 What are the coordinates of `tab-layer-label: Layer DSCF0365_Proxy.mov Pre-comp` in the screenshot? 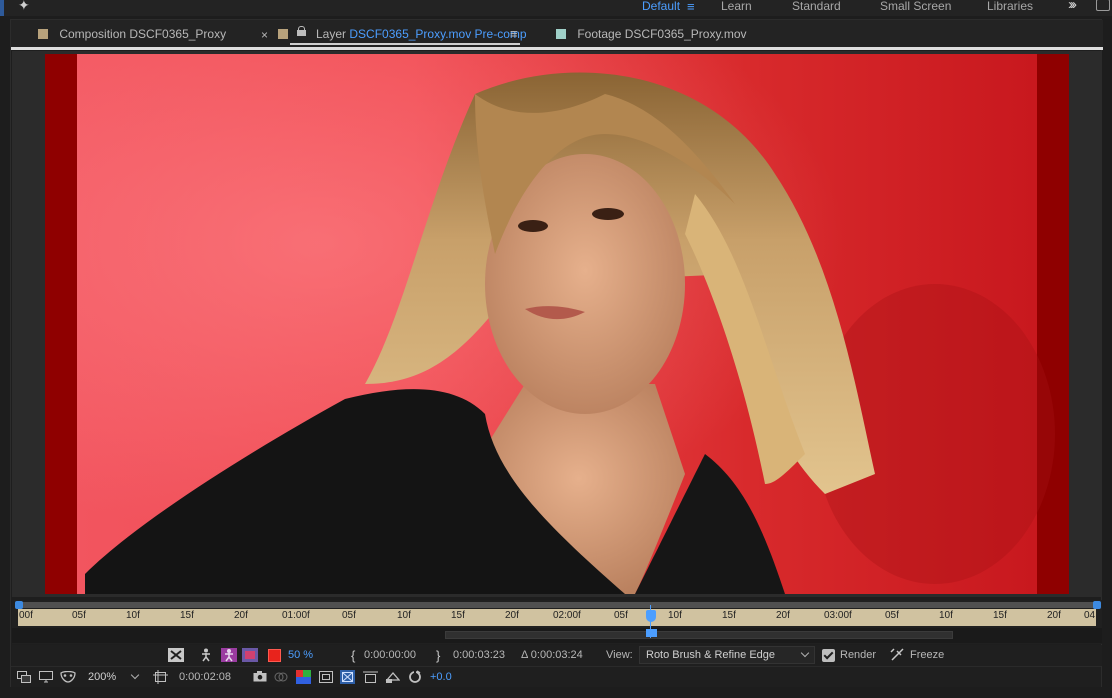 It's located at (421, 35).